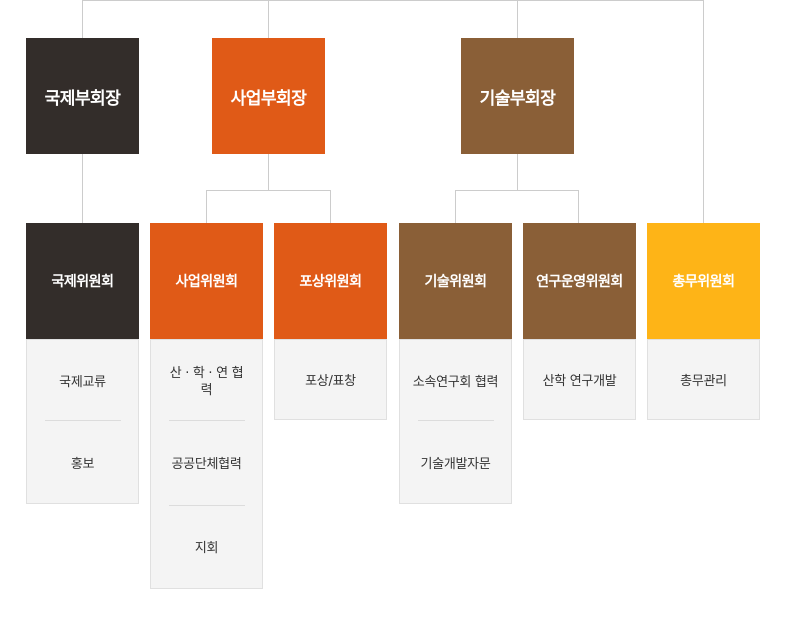 This screenshot has height=622, width=787. I want to click on duty-item: 소속연구회 협력, so click(455, 382).